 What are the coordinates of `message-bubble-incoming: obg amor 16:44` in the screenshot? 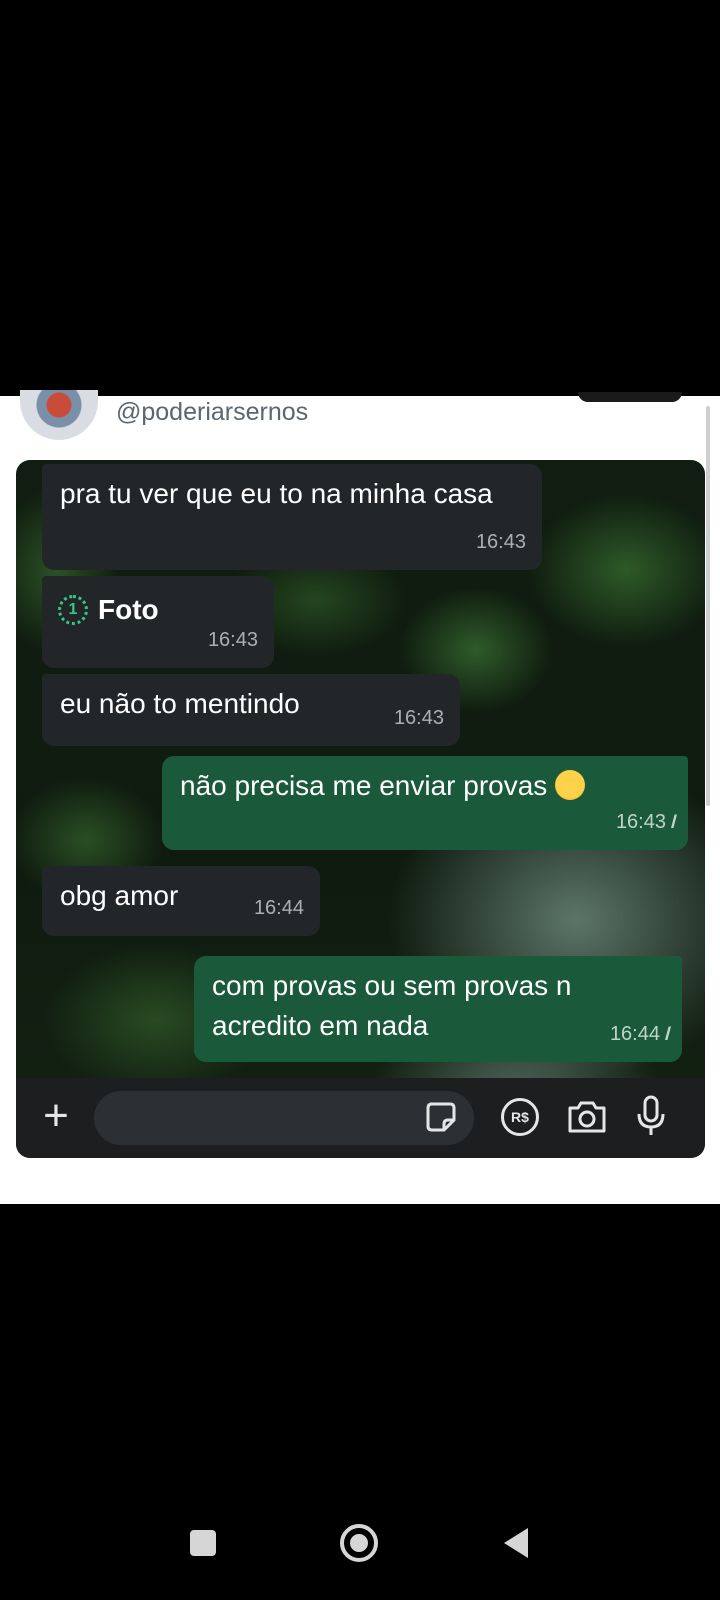 It's located at (181, 901).